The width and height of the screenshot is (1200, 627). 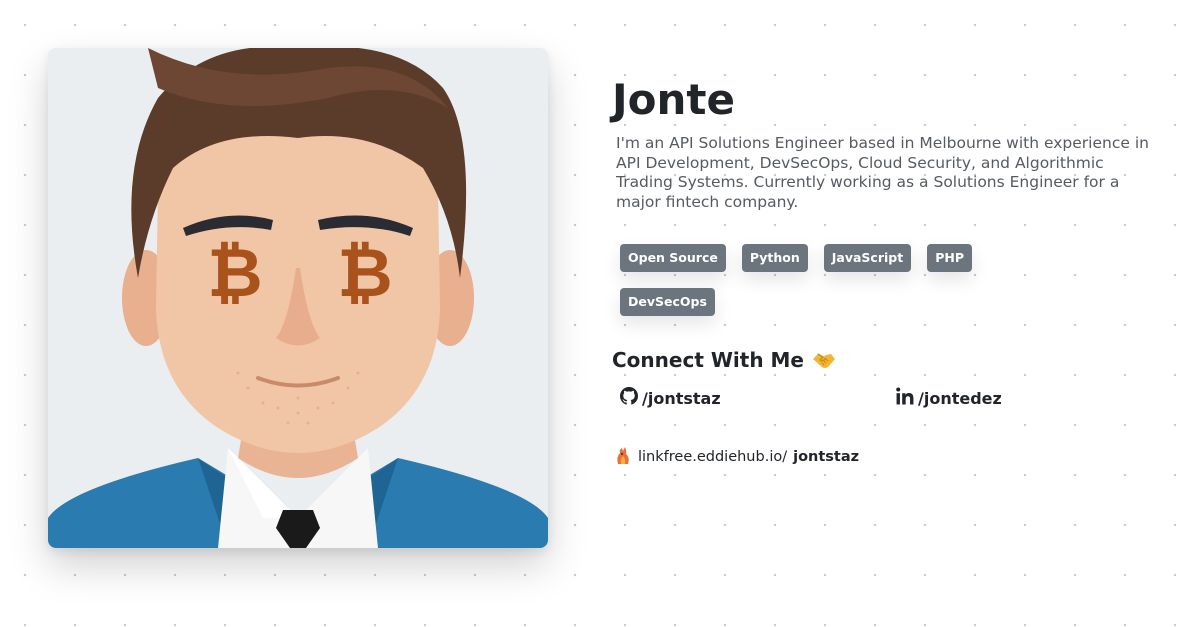 I want to click on linkfree-handle: jontstaz, so click(x=826, y=457).